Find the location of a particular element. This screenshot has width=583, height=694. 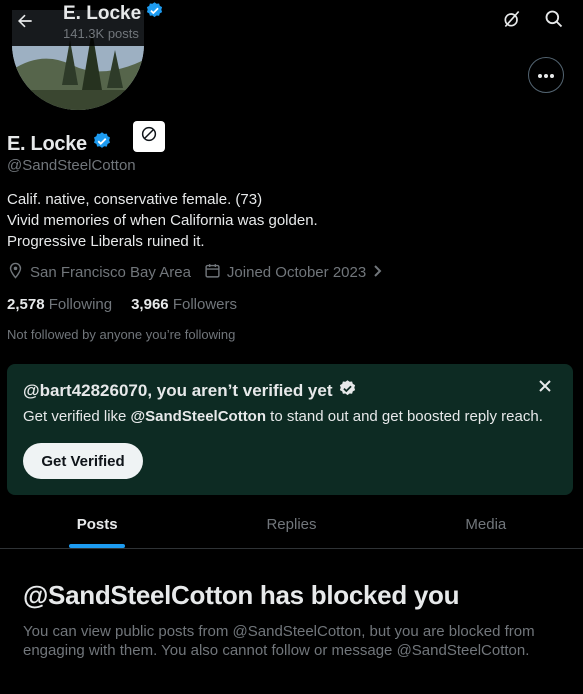

verify-title: @bart42826070, you aren’t verified yet is located at coordinates (190, 391).